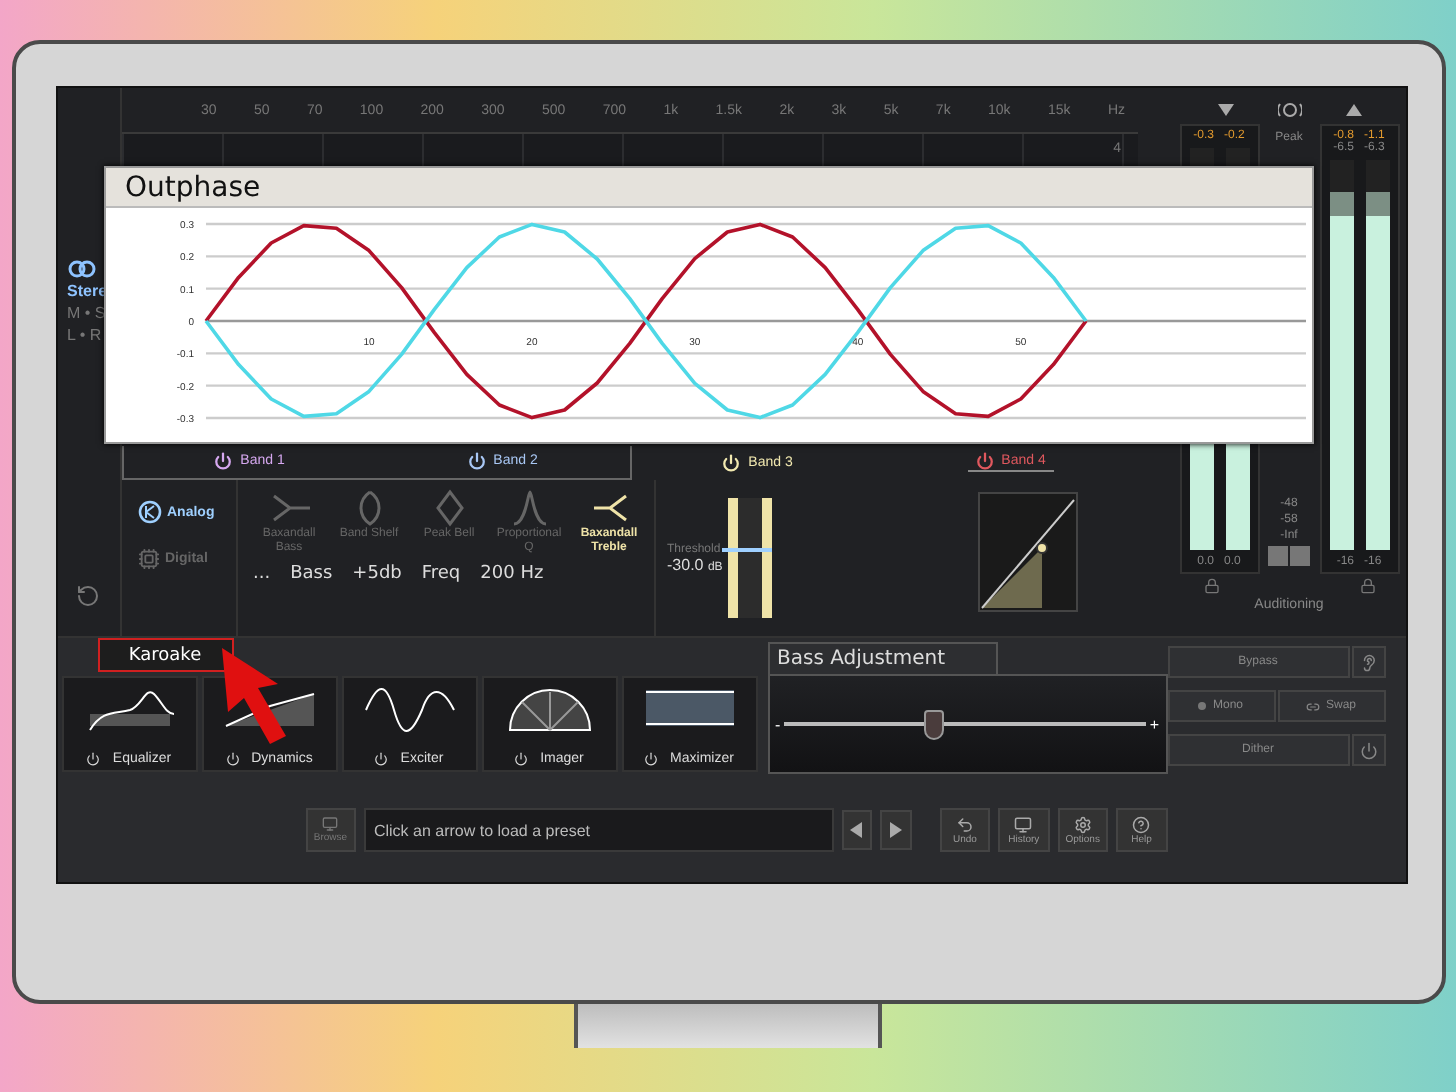 The width and height of the screenshot is (1456, 1092). Describe the element at coordinates (165, 655) in the screenshot. I see `preset-tab: Karoake` at that location.